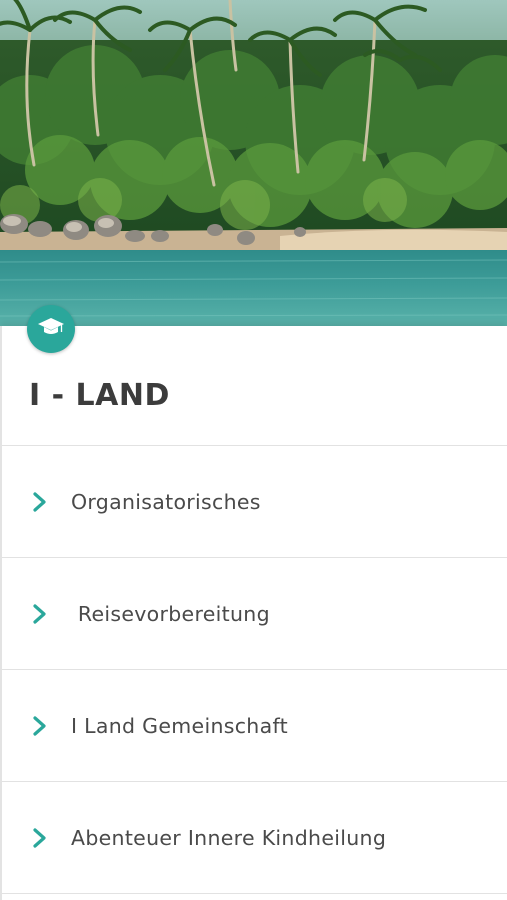  I want to click on course-title: I - LAND, so click(99, 395).